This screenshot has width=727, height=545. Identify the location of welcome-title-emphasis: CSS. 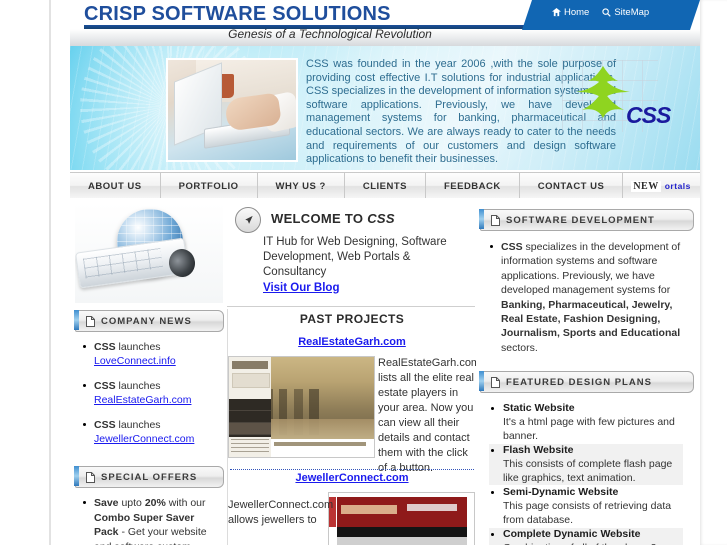
(381, 218).